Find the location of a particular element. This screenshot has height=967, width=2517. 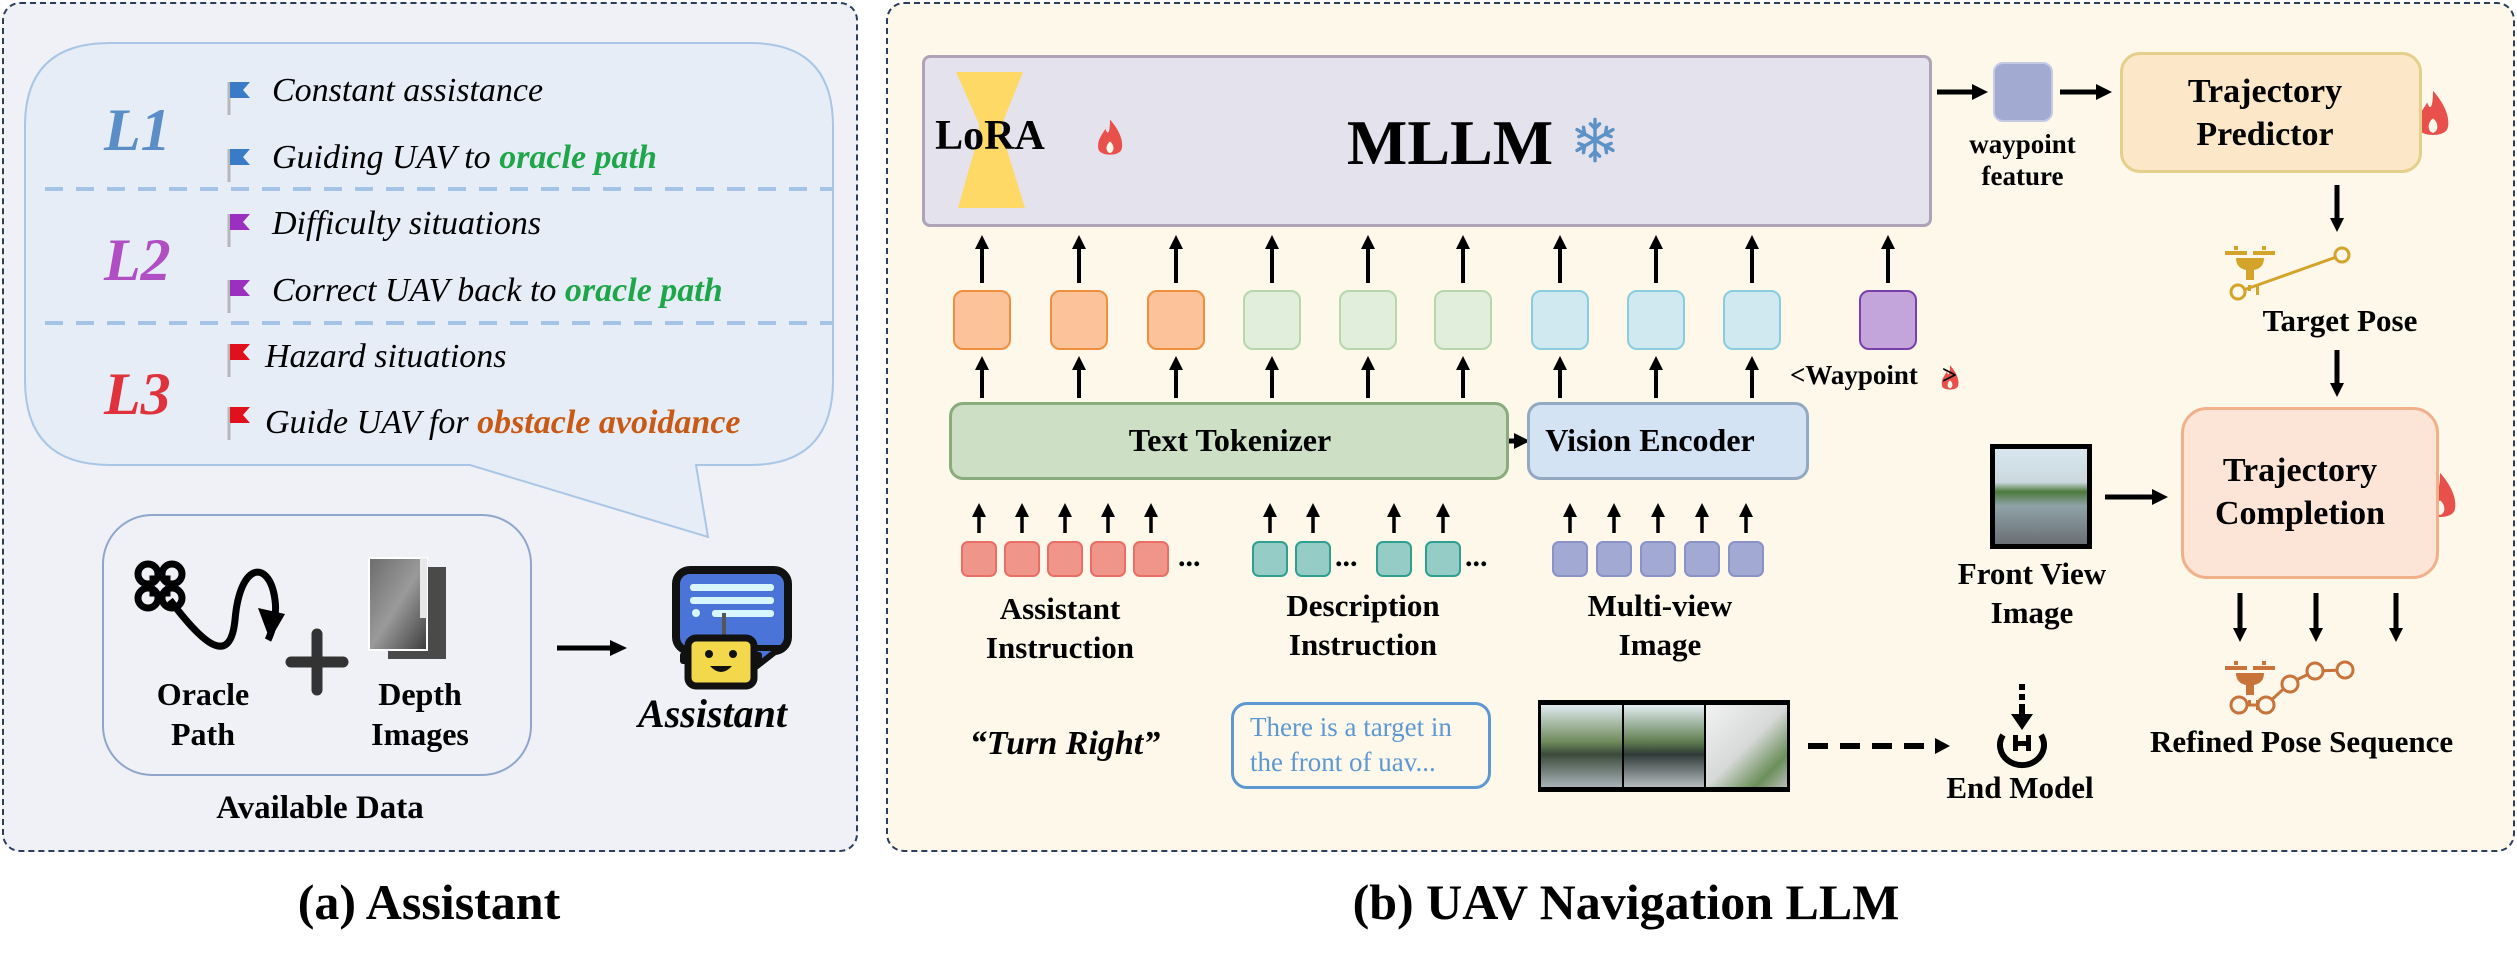

refined-pose-label: Refined Pose Sequence is located at coordinates (2302, 741).